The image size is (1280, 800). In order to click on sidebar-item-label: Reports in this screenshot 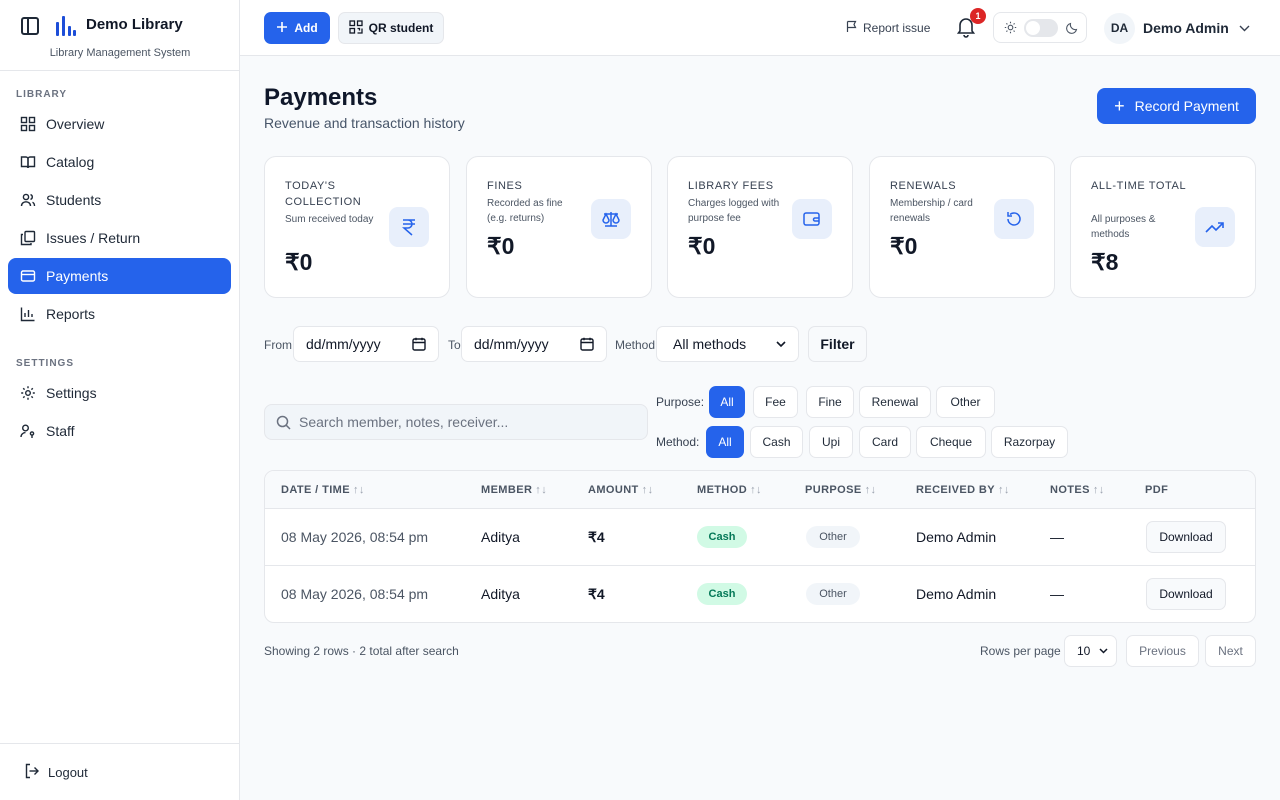, I will do `click(71, 314)`.